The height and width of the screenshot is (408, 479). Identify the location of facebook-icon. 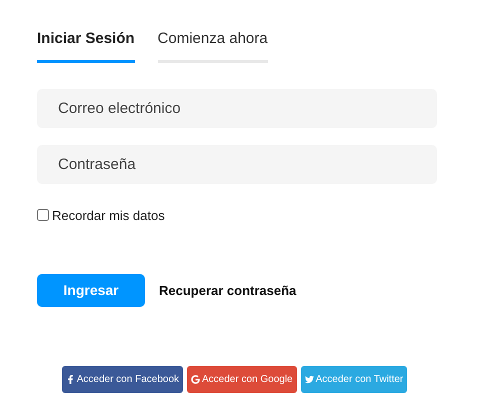
(70, 379).